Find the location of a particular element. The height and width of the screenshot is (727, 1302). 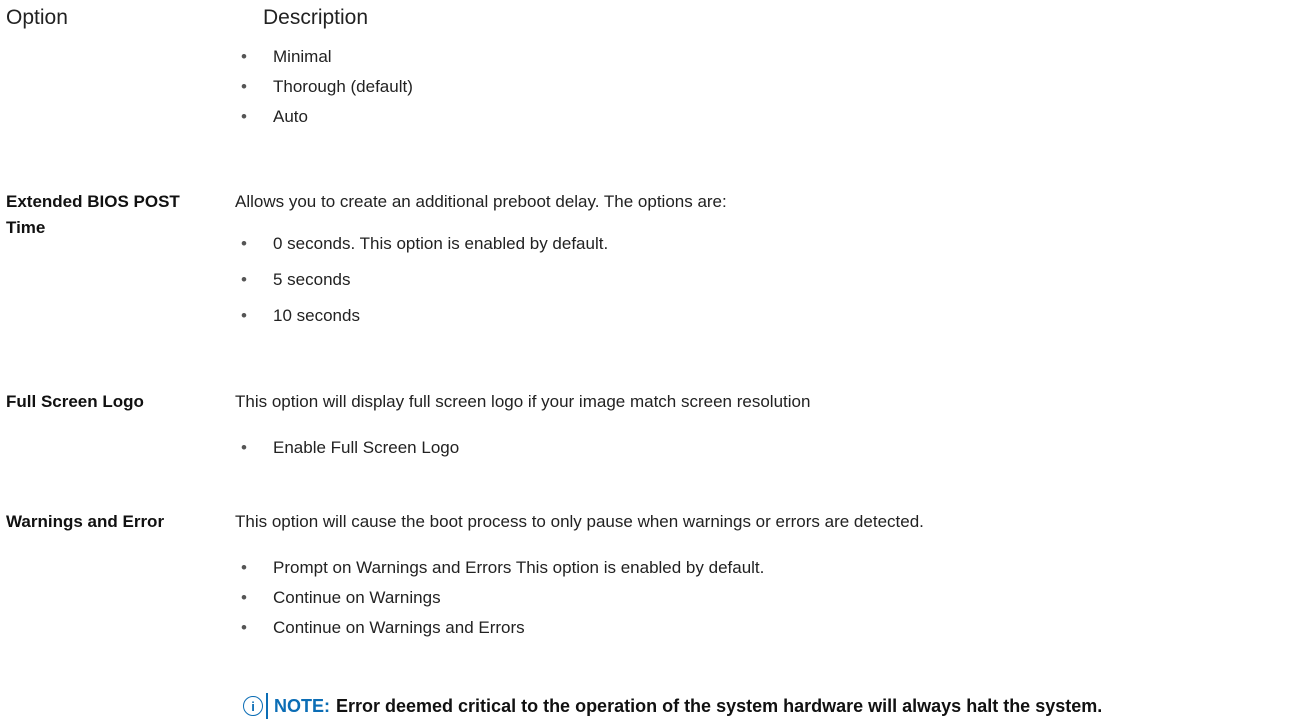

continued-option-list: • Minimal • Thorough (default) • Auto is located at coordinates (765, 87).